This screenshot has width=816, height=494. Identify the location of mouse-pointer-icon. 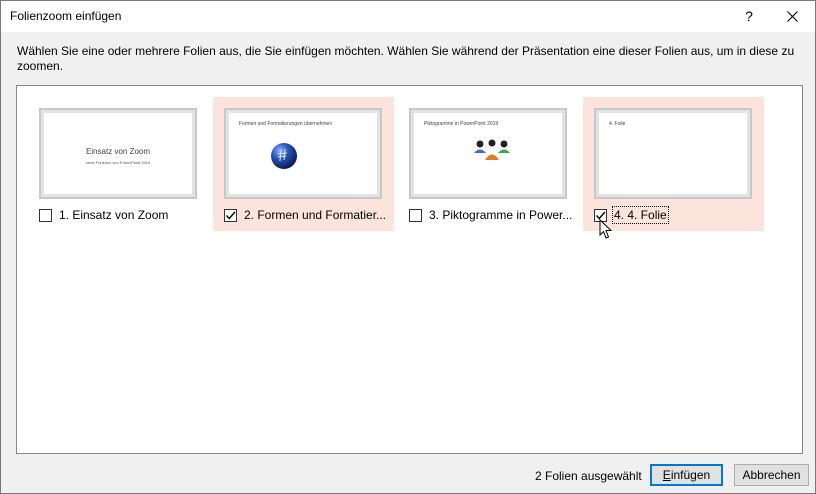
(605, 229).